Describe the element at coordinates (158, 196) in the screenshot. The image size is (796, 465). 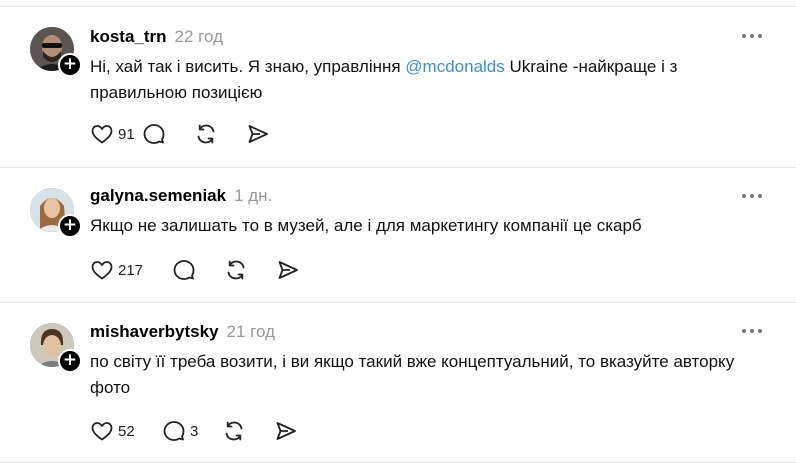
I see `username: galyna.semeniak` at that location.